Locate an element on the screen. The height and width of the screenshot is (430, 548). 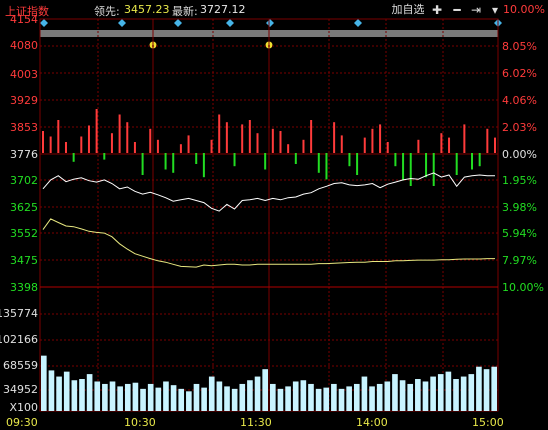
time-tick: 14:00 is located at coordinates (372, 422).